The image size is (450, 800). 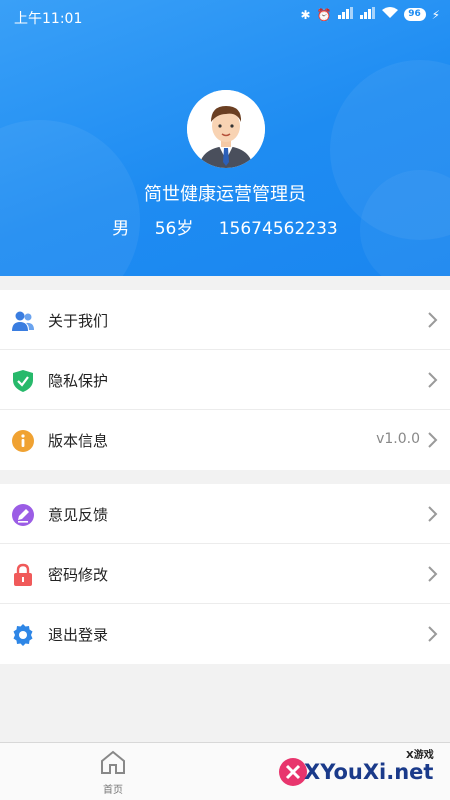 What do you see at coordinates (121, 229) in the screenshot?
I see `profile-gender: 男` at bounding box center [121, 229].